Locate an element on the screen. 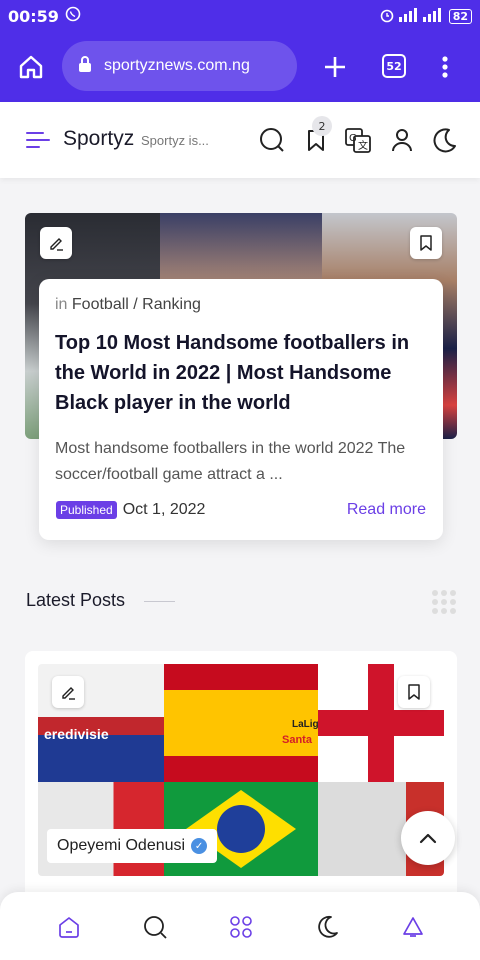 The height and width of the screenshot is (960, 480). spain-flag: LaLiga Santa is located at coordinates (244, 723).